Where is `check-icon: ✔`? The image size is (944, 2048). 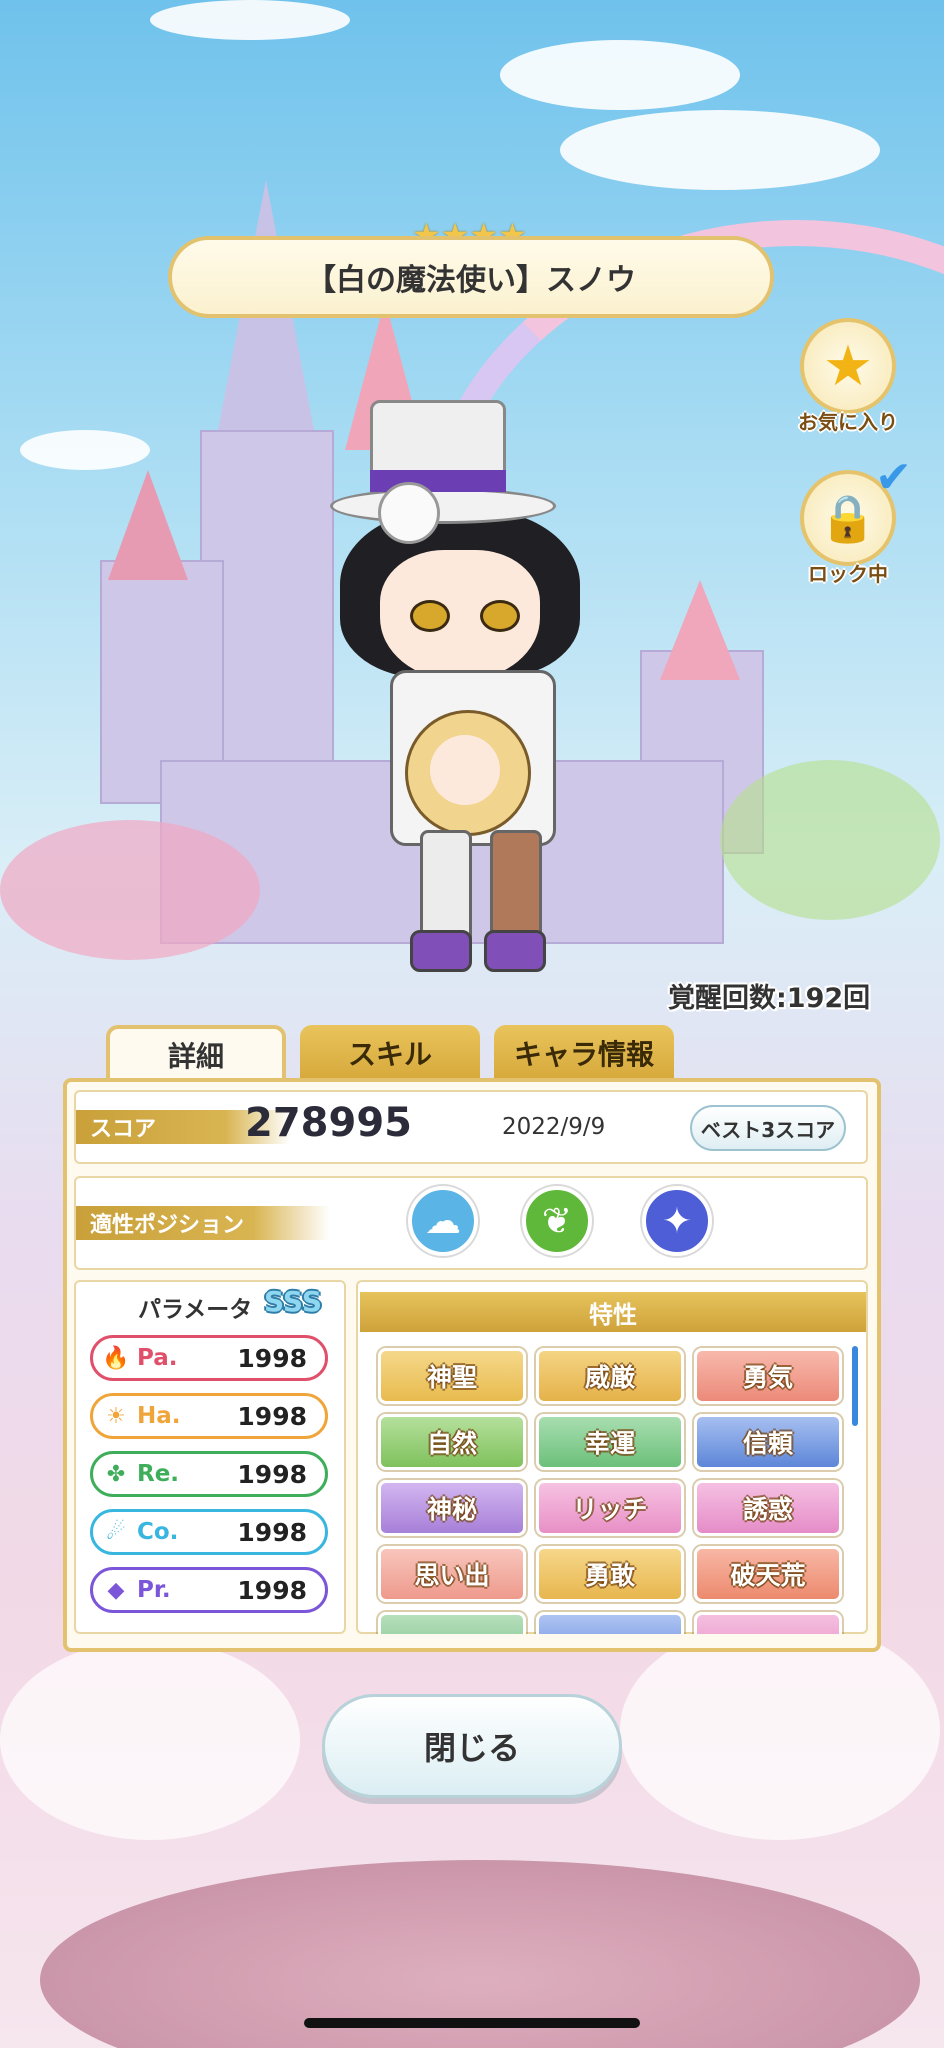 check-icon: ✔ is located at coordinates (893, 477).